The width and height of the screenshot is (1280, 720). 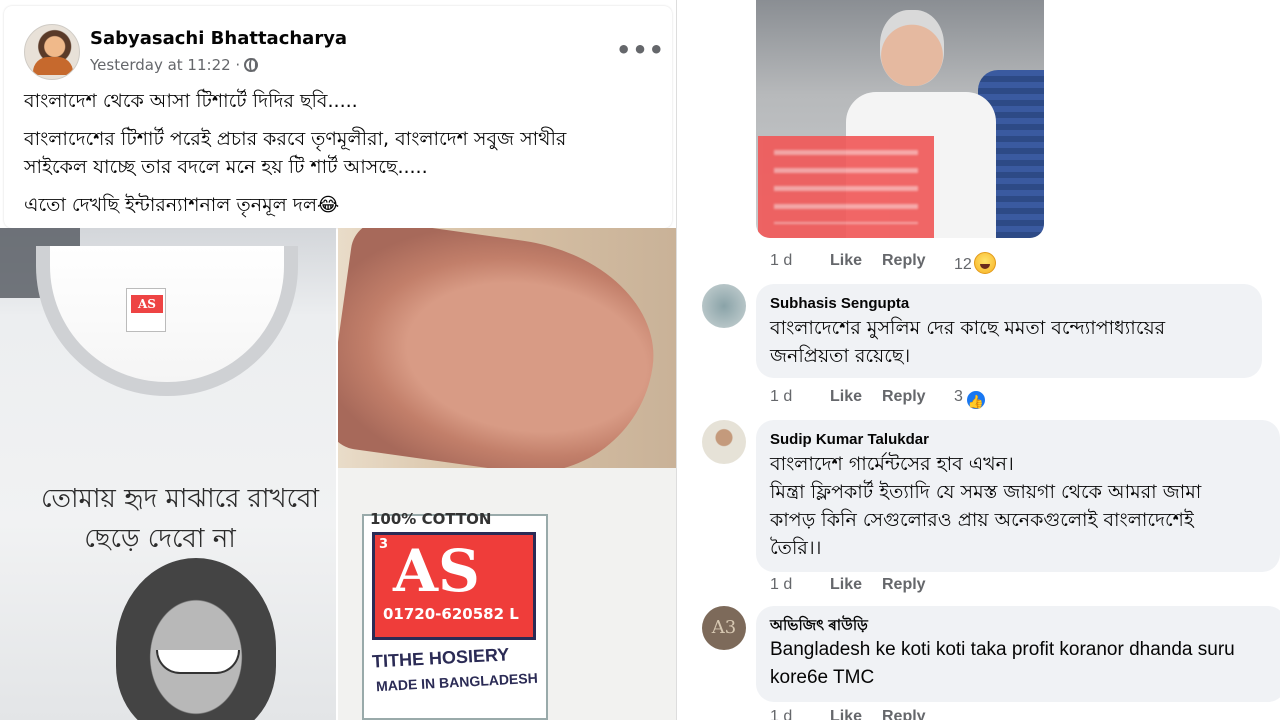 What do you see at coordinates (1021, 626) in the screenshot?
I see `commenter-name: অভিজিৎ ৰাউড়ি` at bounding box center [1021, 626].